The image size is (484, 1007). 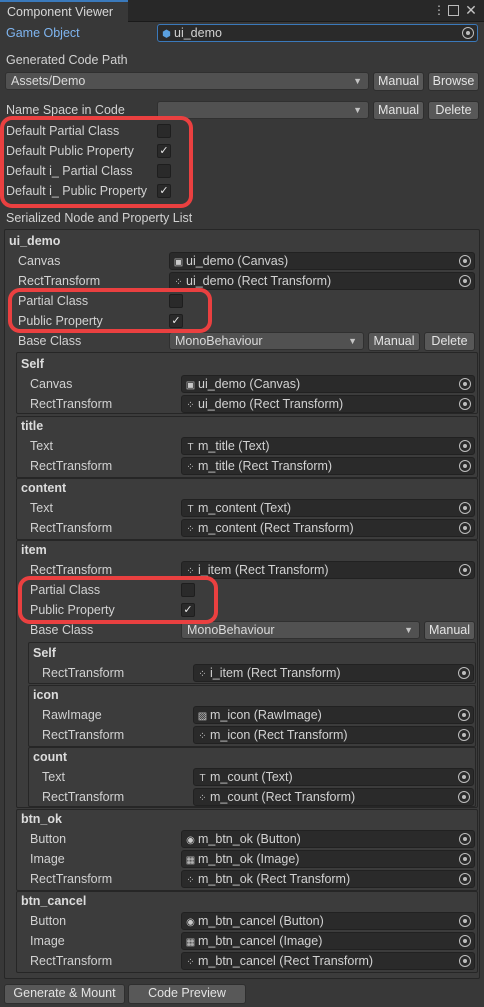 I want to click on node-title: btn_cancel, so click(x=54, y=901).